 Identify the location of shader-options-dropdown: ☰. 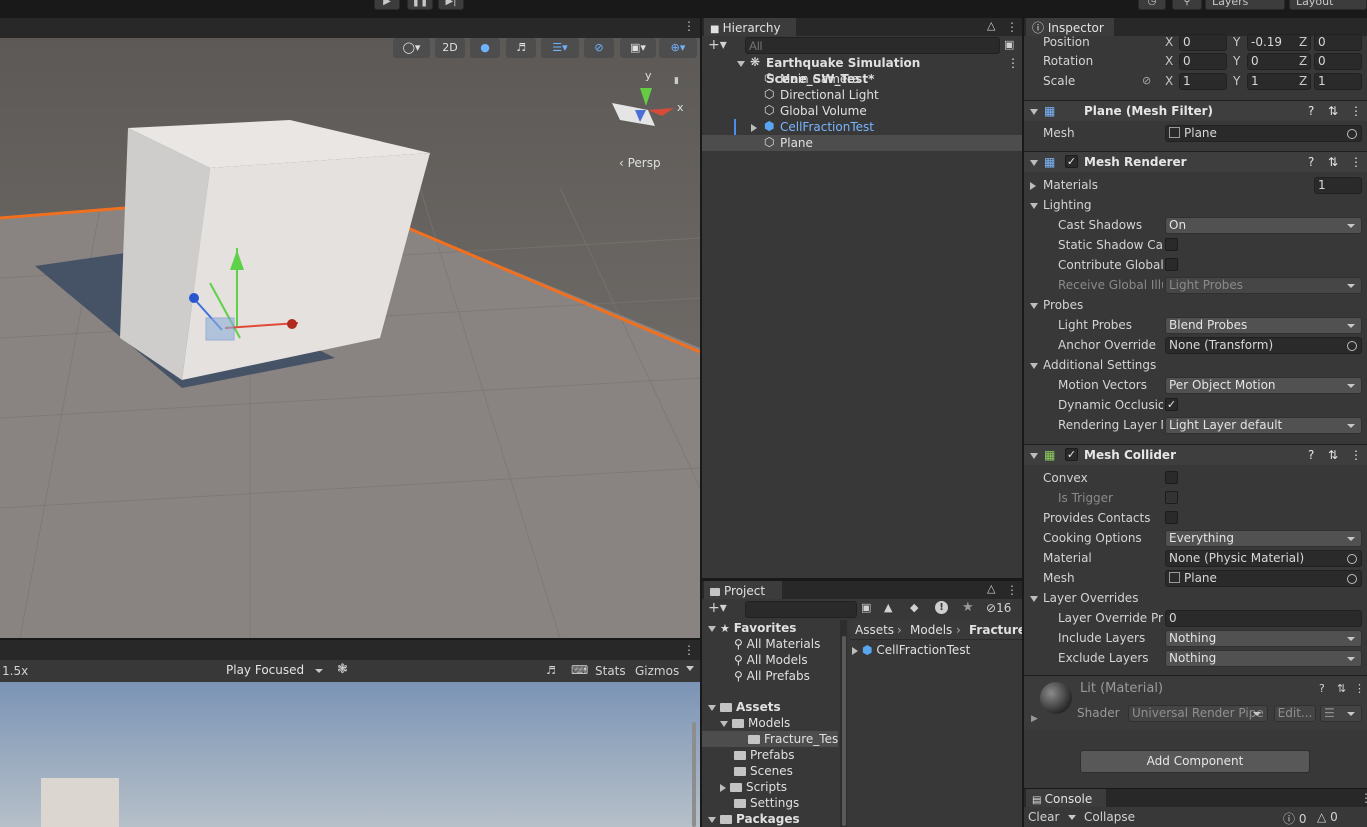
(1341, 713).